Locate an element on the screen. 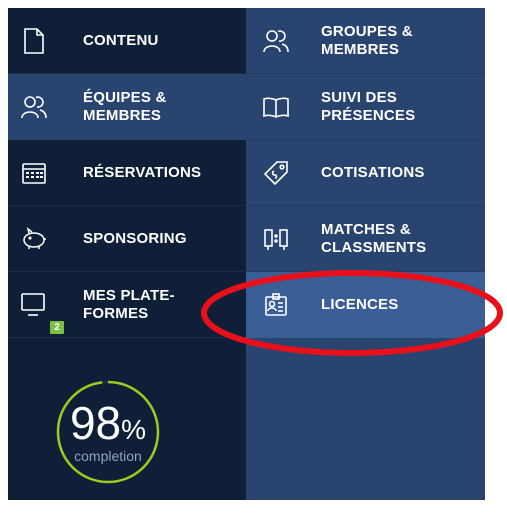 This screenshot has height=515, width=507. submenu-item-label: COTISATIONS is located at coordinates (373, 172).